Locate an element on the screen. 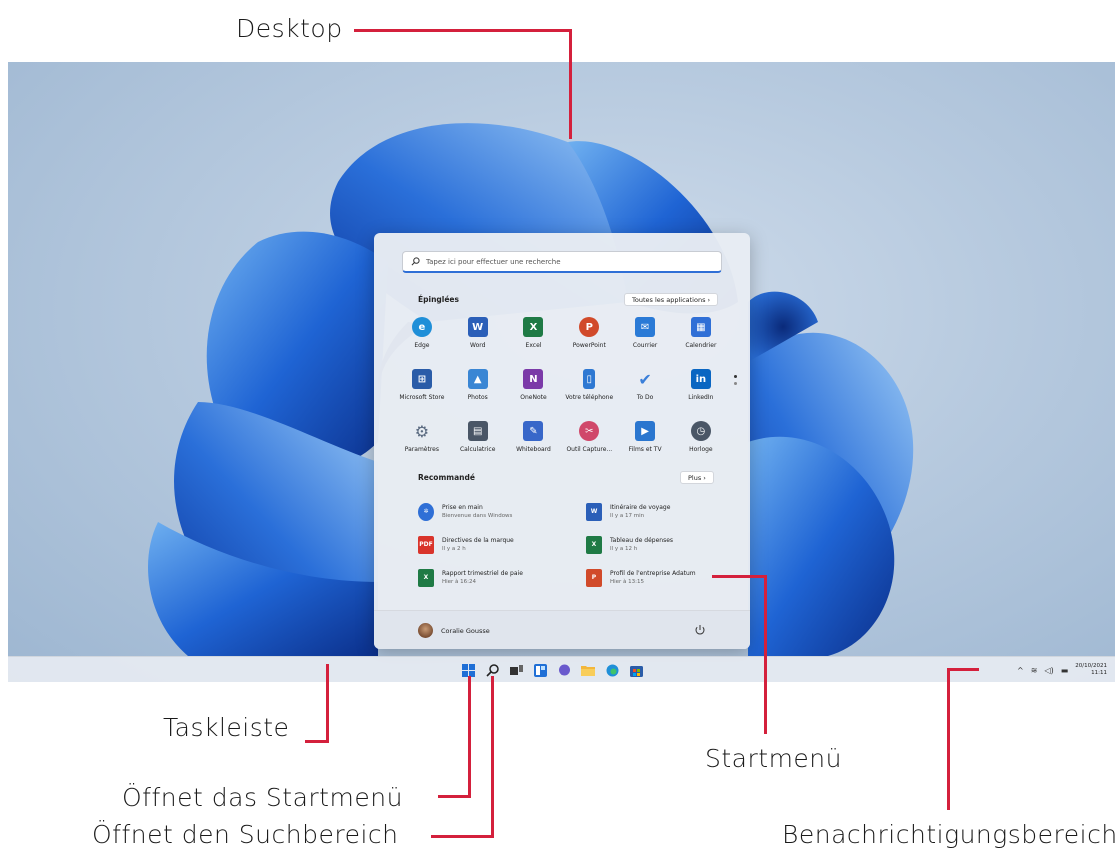 The height and width of the screenshot is (857, 1115). linkedin-icon: in is located at coordinates (700, 379).